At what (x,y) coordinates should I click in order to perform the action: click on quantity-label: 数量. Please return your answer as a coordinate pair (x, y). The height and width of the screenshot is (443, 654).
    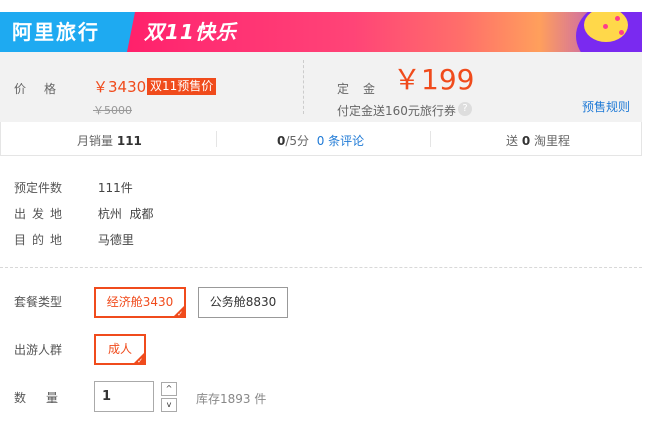
    Looking at the image, I should click on (46, 398).